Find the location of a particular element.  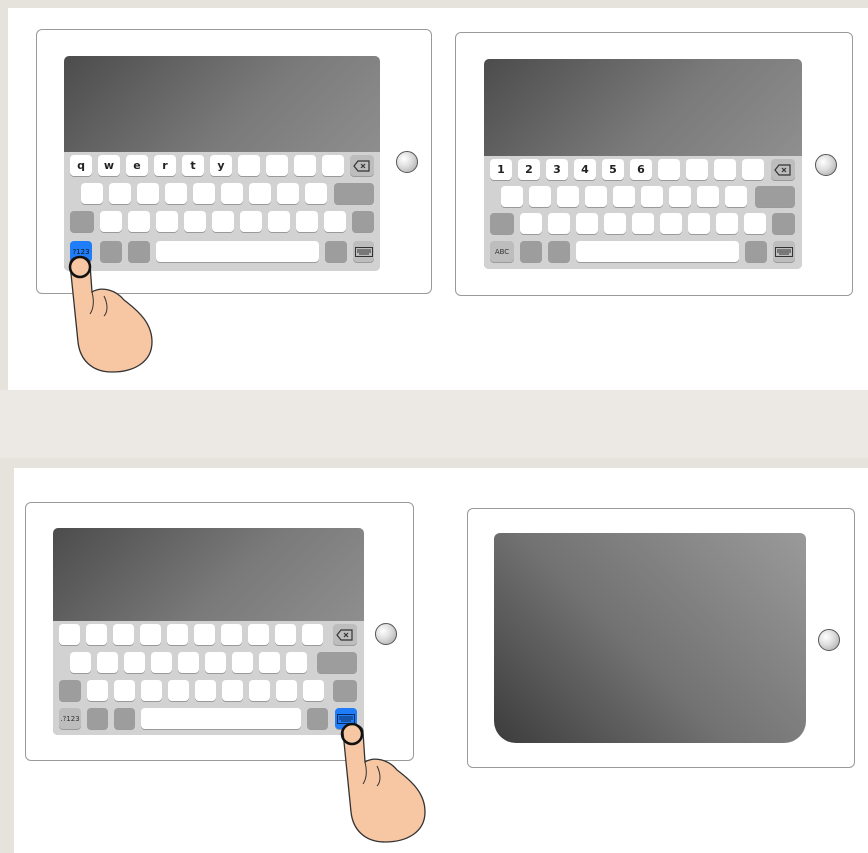

key-5: 5 is located at coordinates (613, 169).